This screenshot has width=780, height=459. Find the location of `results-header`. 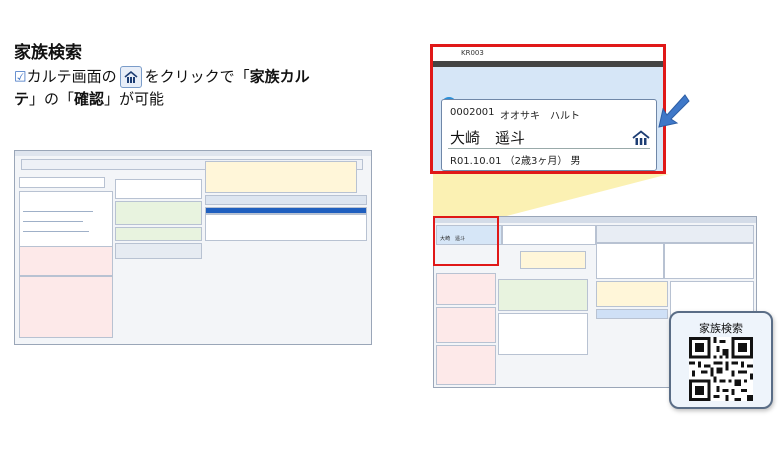

results-header is located at coordinates (286, 200).